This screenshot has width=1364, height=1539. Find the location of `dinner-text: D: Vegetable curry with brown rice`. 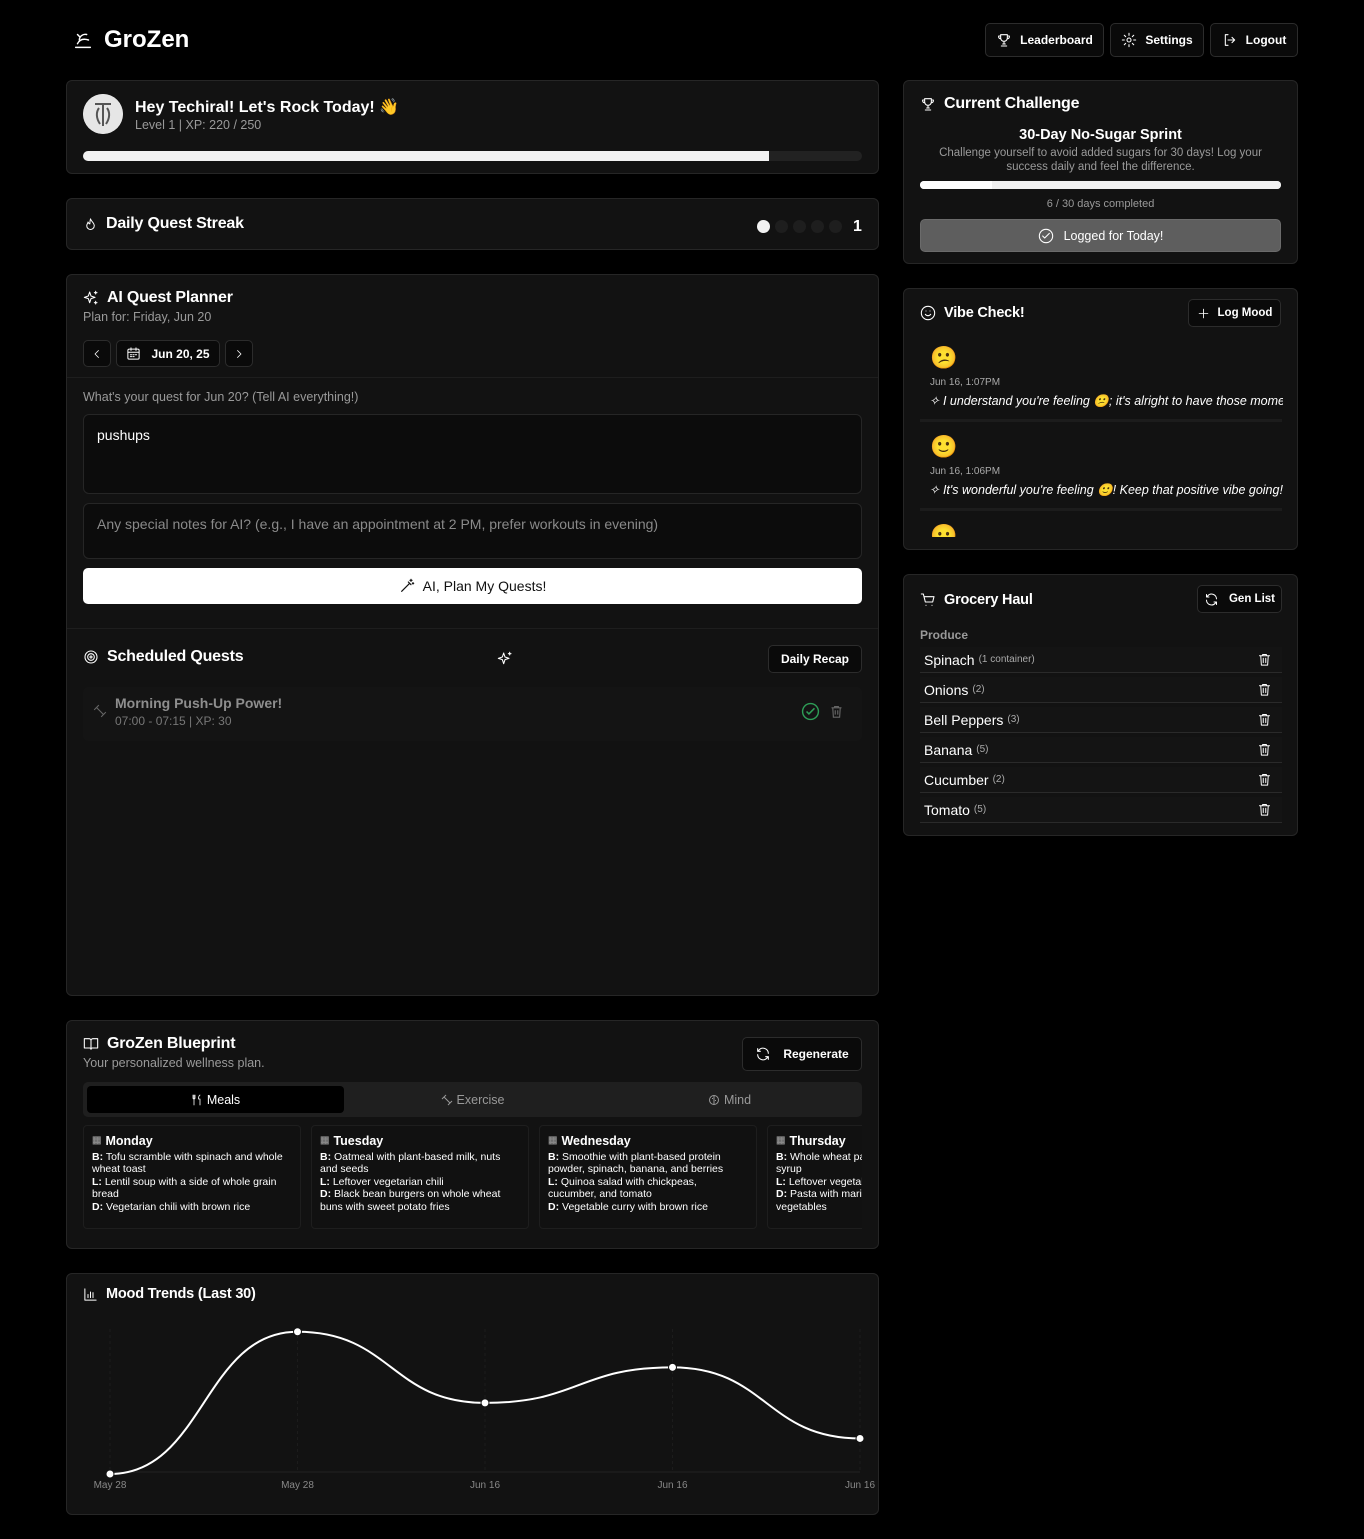

dinner-text: D: Vegetable curry with brown rice is located at coordinates (628, 1206).